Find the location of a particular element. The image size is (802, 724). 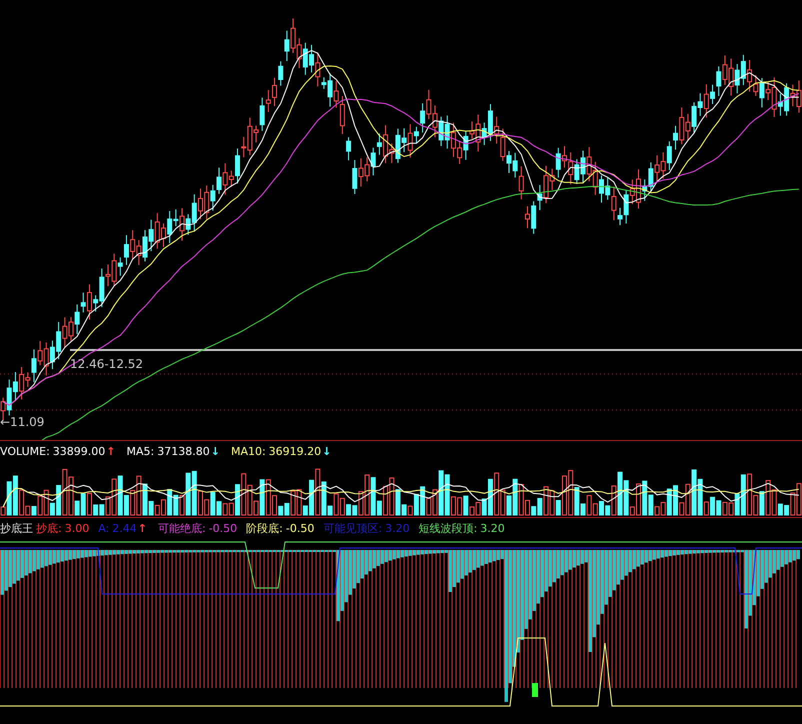

price-label: 12.46-12.52 is located at coordinates (107, 364).